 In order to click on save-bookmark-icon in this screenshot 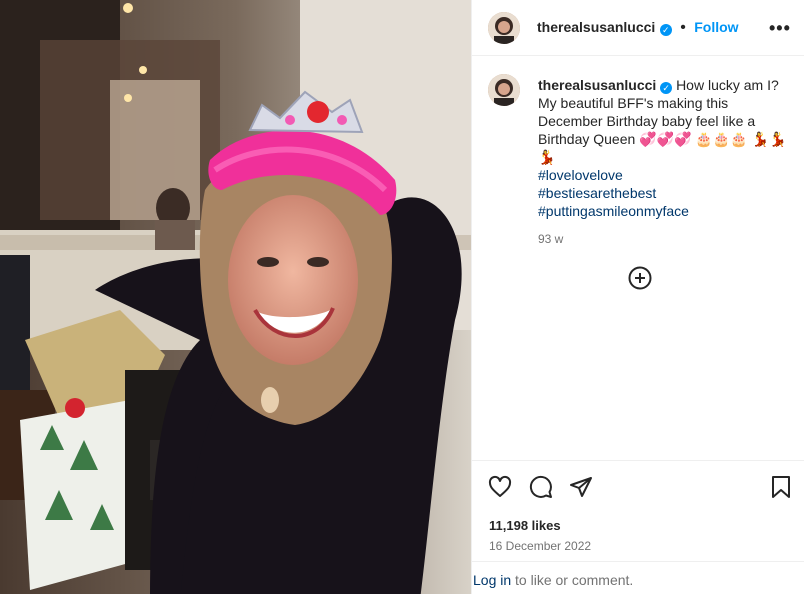, I will do `click(781, 489)`.